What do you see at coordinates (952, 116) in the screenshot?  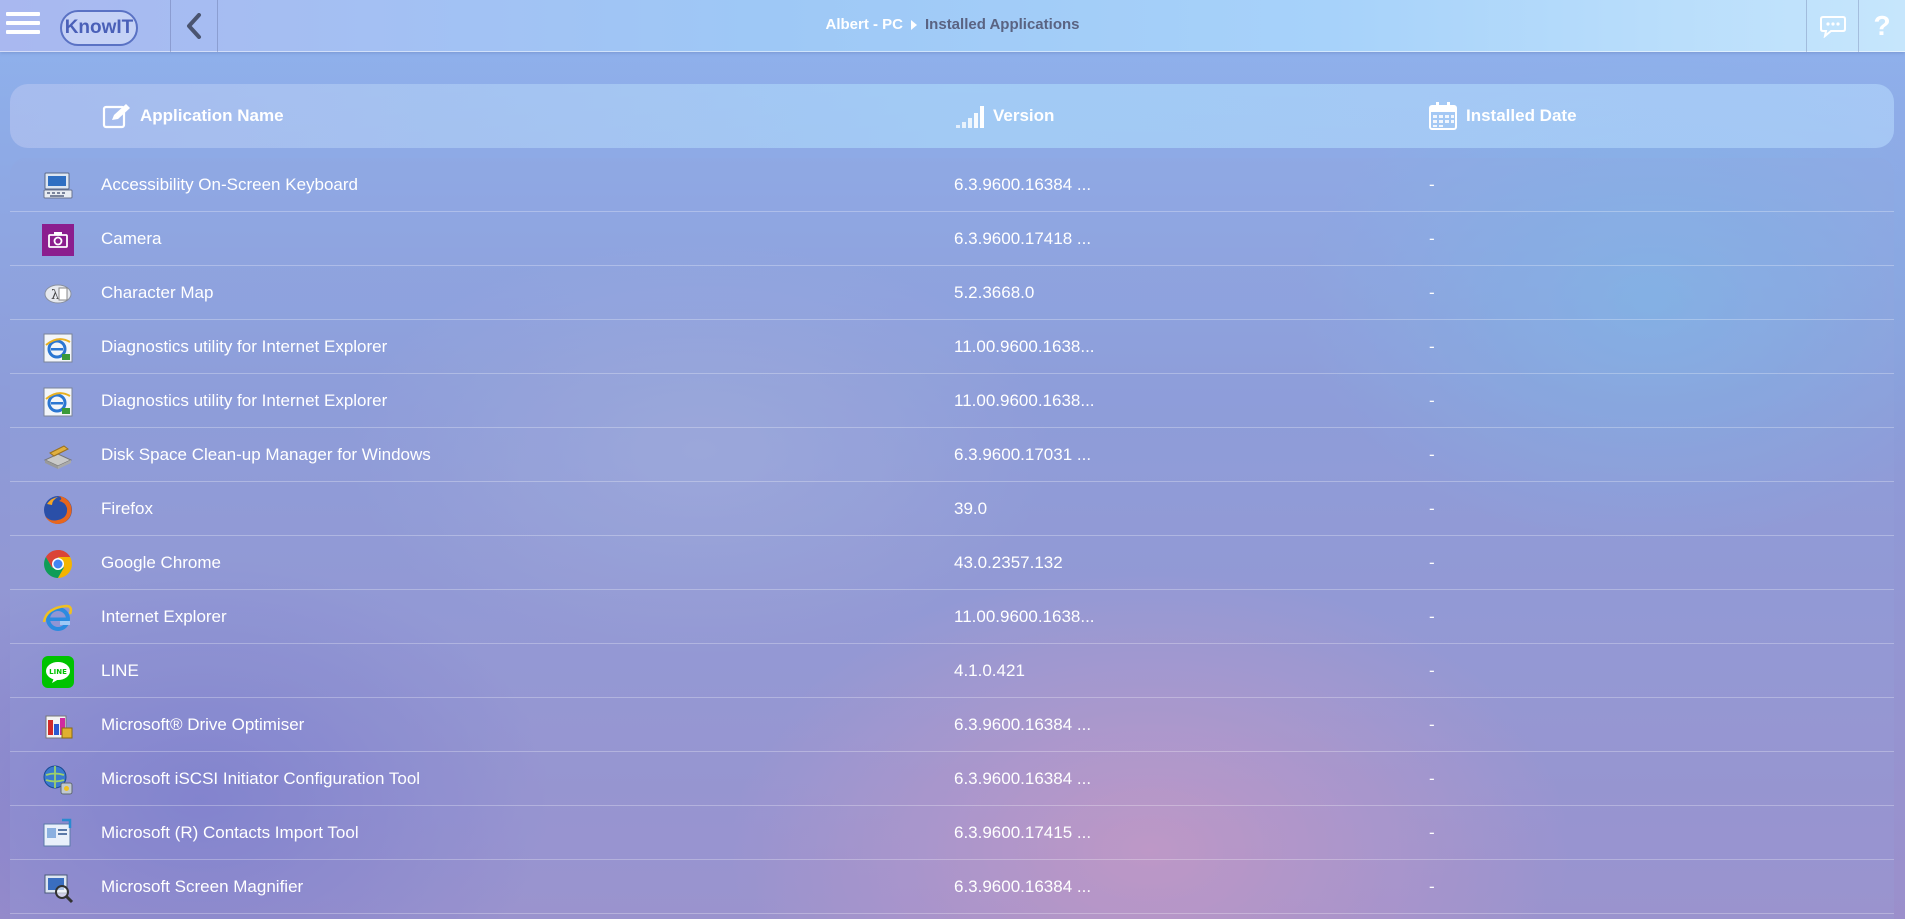 I see `column-header-bar: Application Name Version Installed Date` at bounding box center [952, 116].